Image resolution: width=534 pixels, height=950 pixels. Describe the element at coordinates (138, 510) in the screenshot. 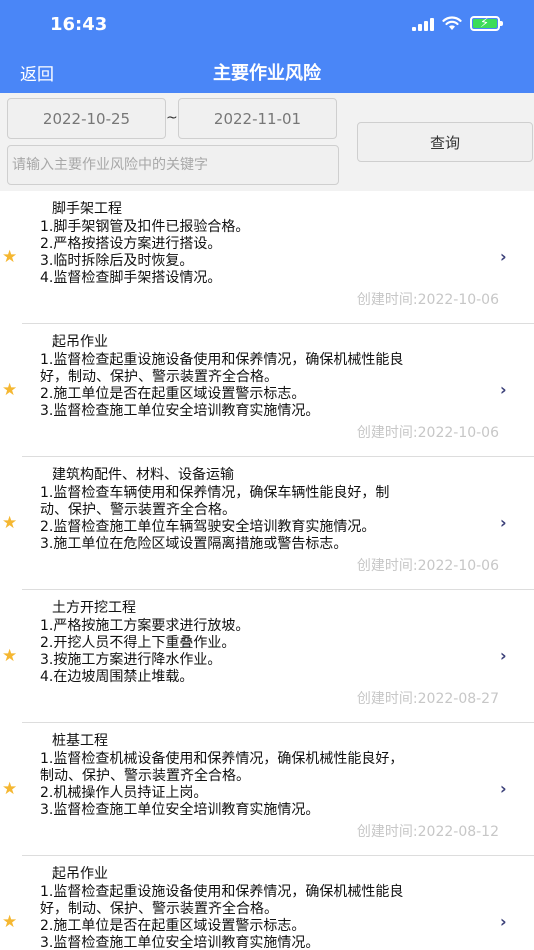

I see `item-line: 动、保护、警示装置齐全合格。` at that location.